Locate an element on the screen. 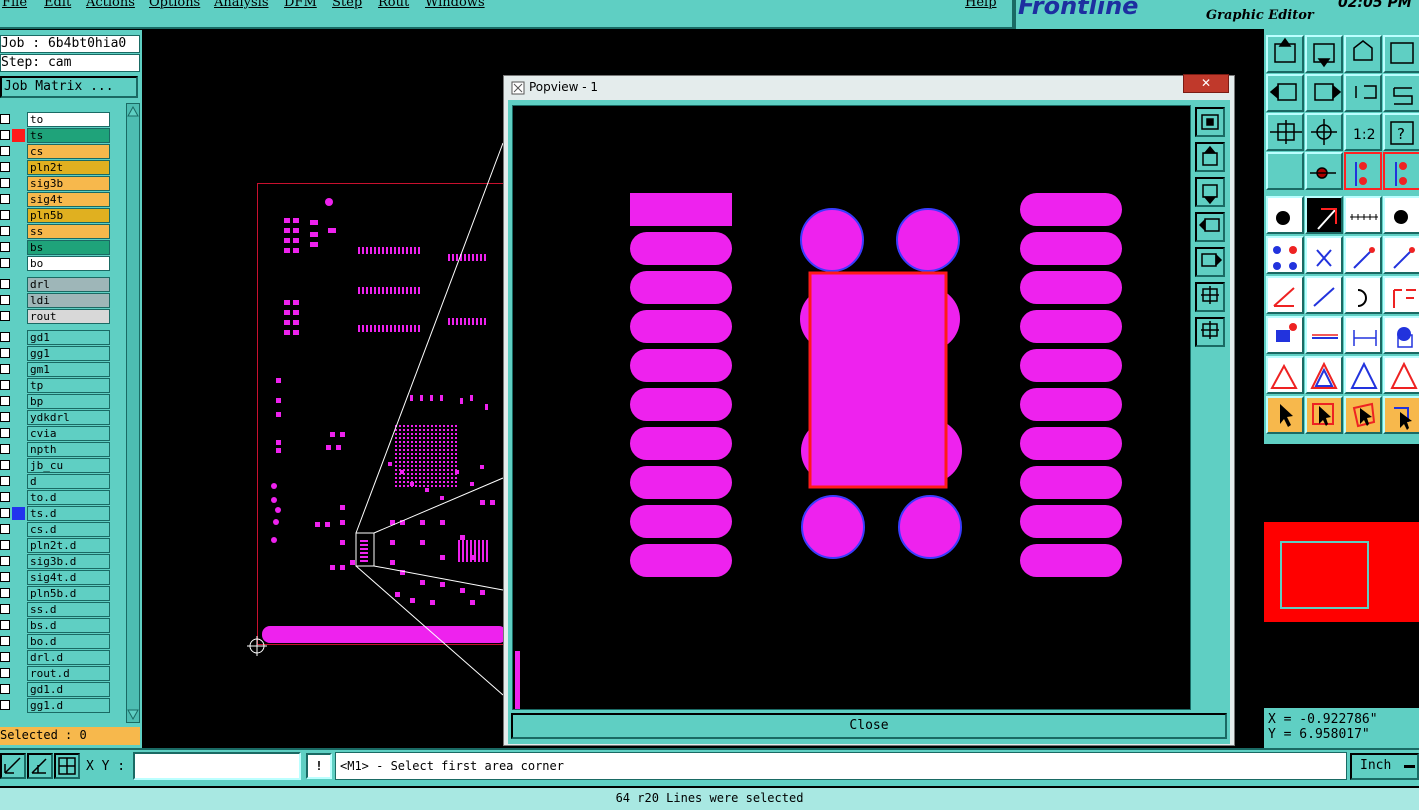  board-via is located at coordinates (278, 510).